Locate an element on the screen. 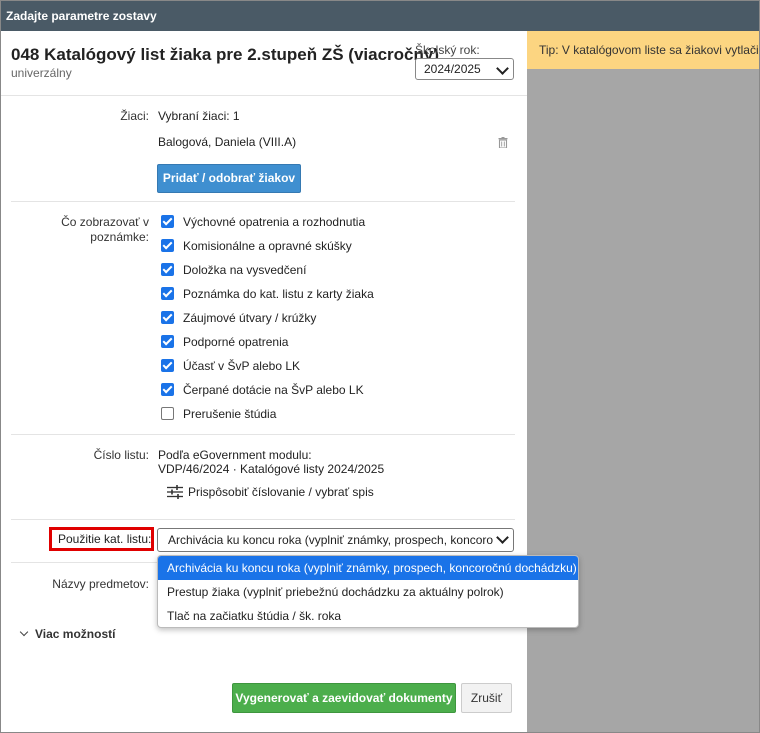  checkbox-label: Prerušenie štúdia is located at coordinates (230, 414).